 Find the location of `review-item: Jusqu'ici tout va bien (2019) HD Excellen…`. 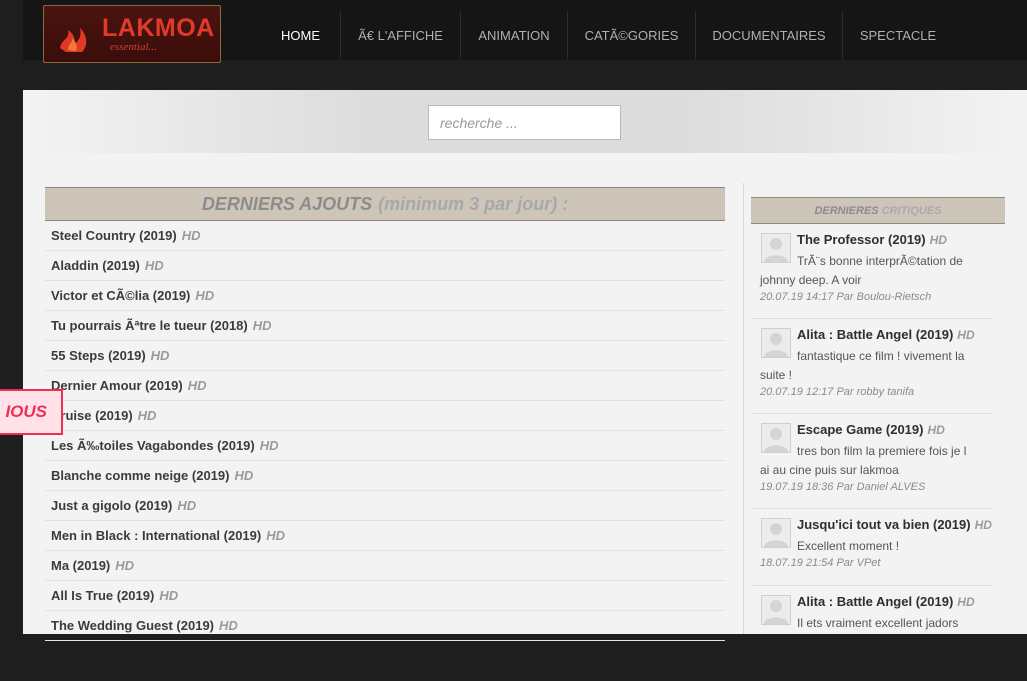

review-item: Jusqu'ici tout va bien (2019) HD Excellen… is located at coordinates (872, 547).